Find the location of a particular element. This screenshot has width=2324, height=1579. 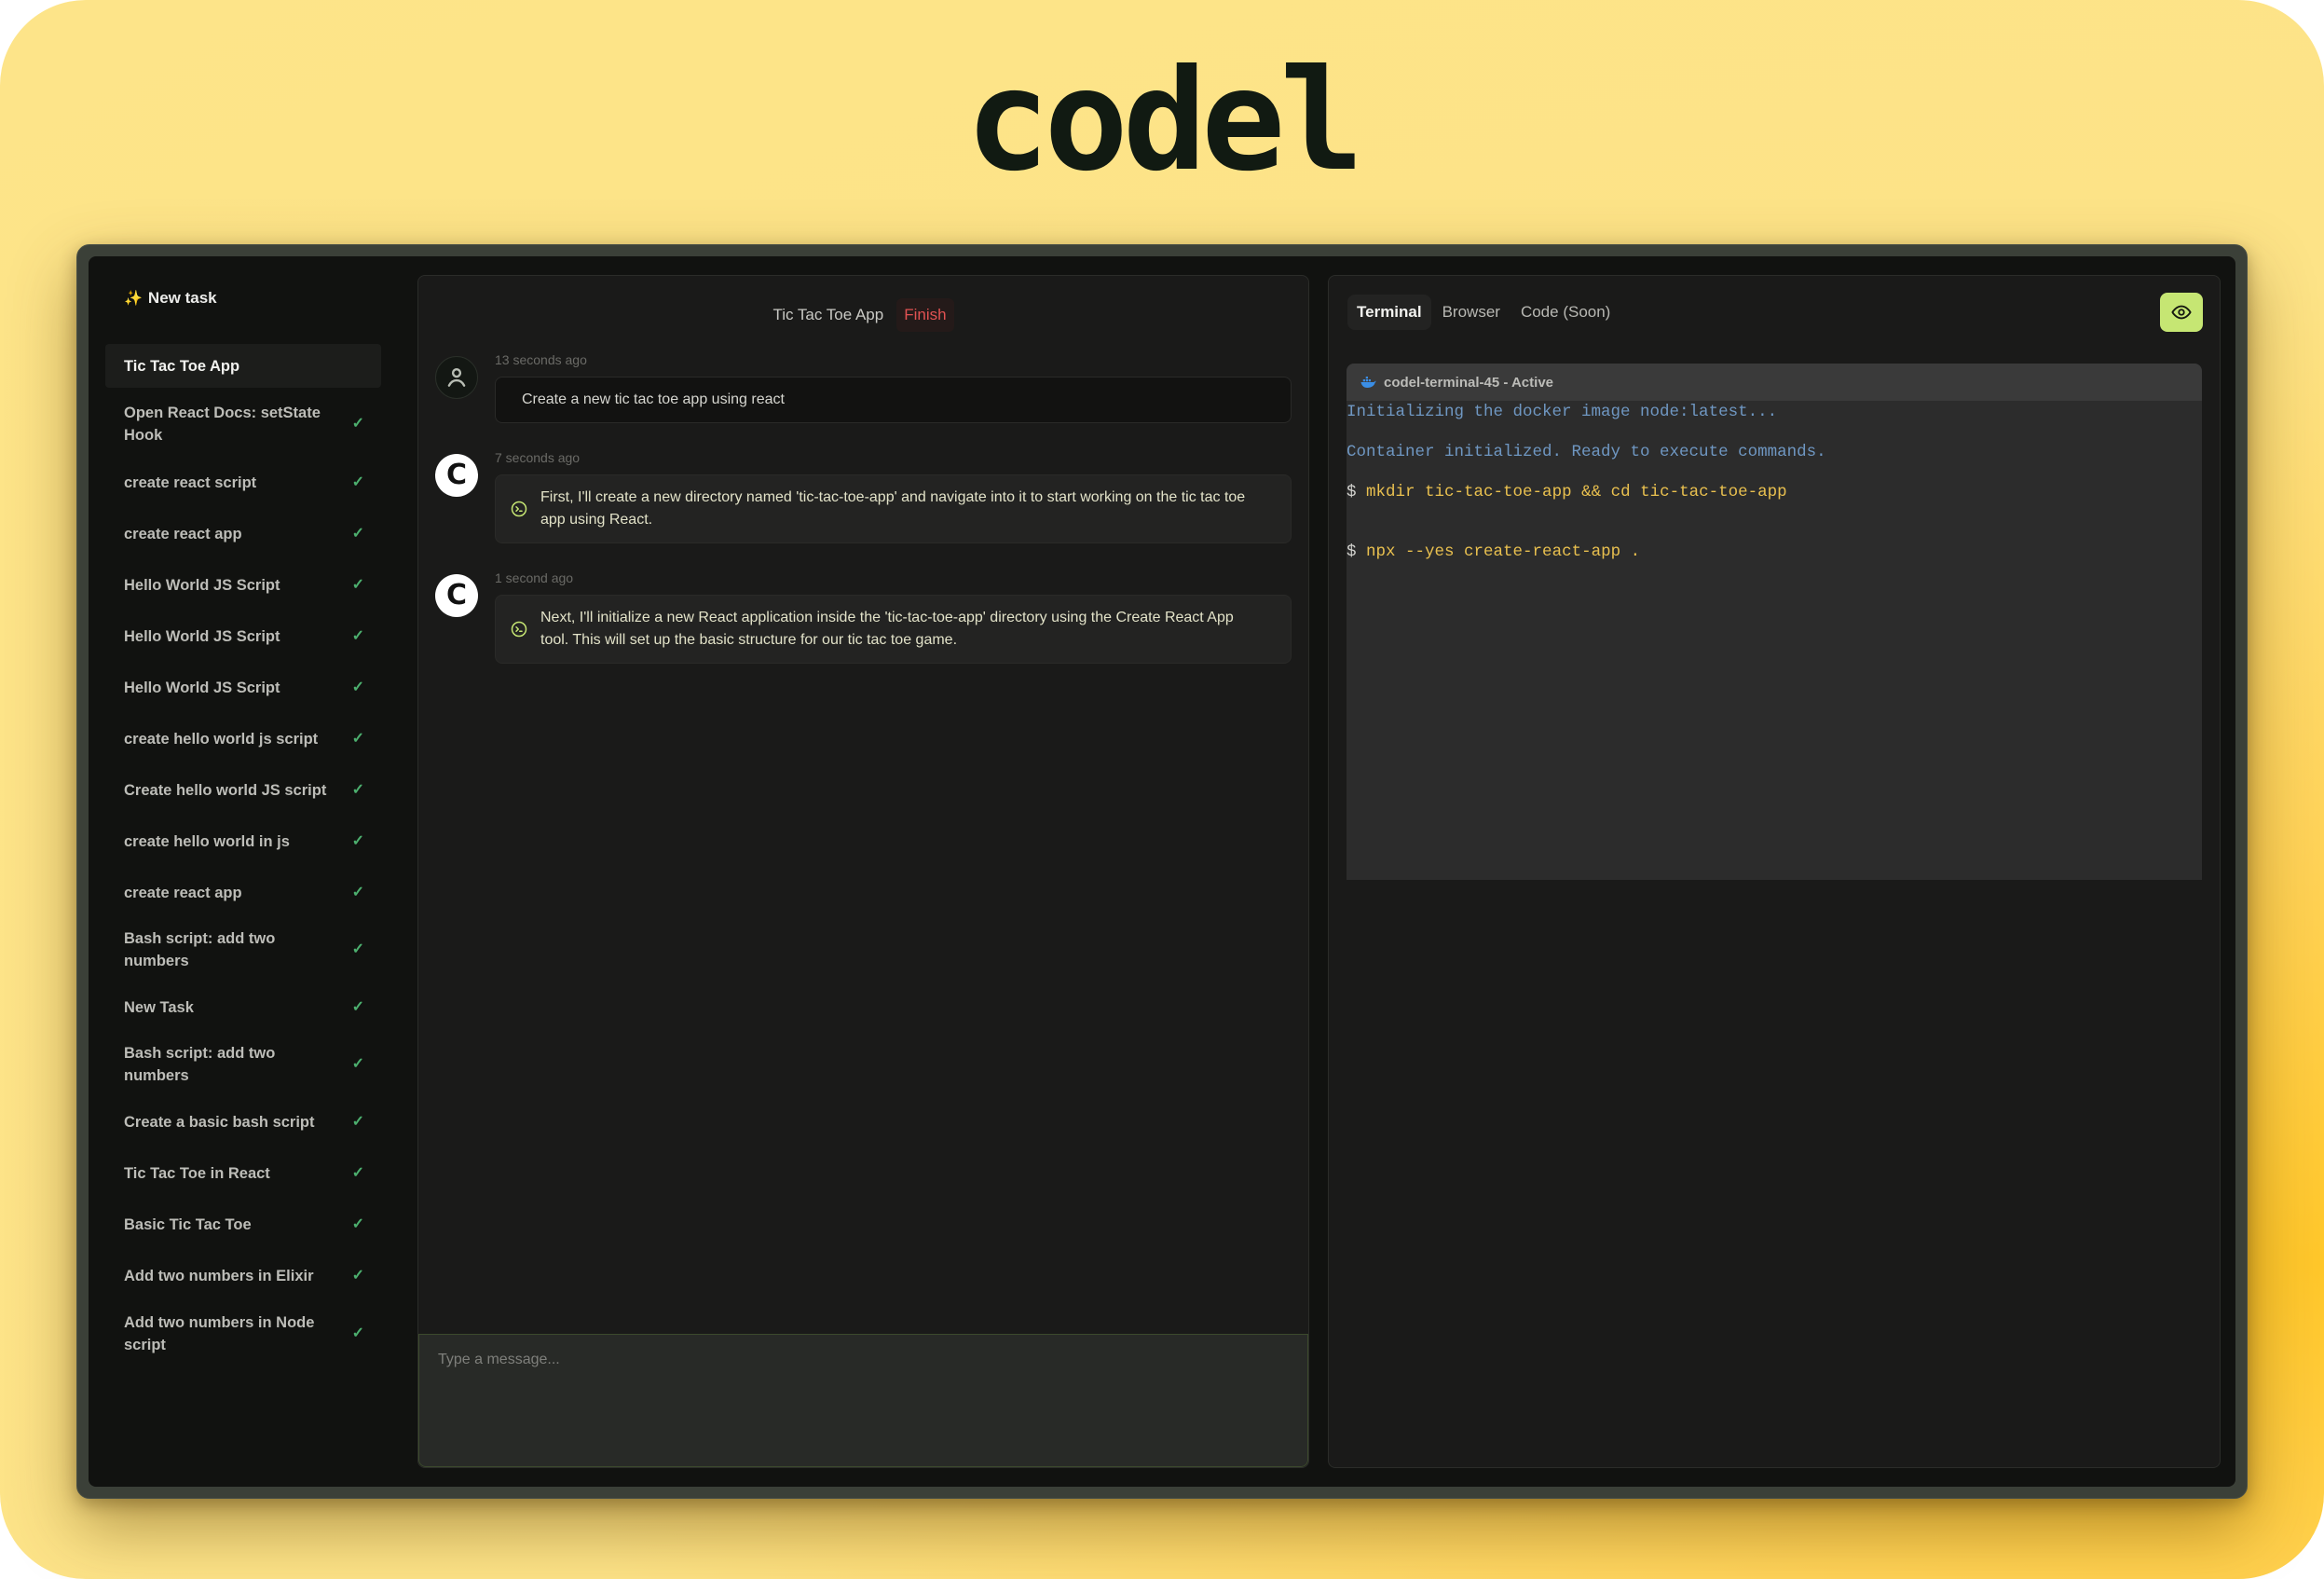

task-label: Add two numbers in Elixir is located at coordinates (219, 1276).